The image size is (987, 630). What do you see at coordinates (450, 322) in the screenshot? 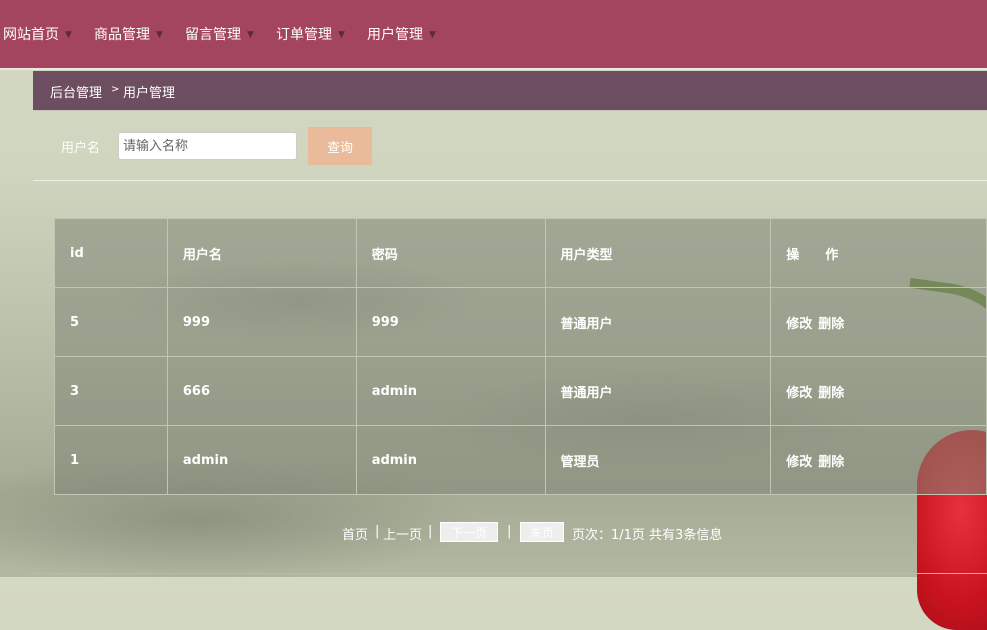
I see `cell-password: 999` at bounding box center [450, 322].